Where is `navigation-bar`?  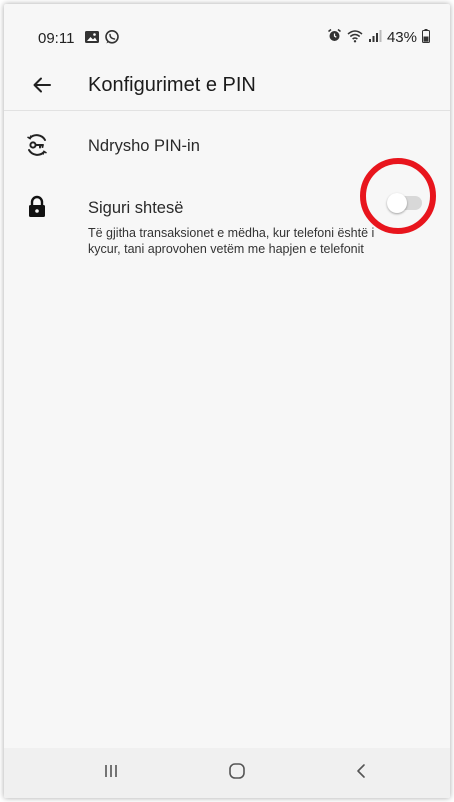
navigation-bar is located at coordinates (227, 773).